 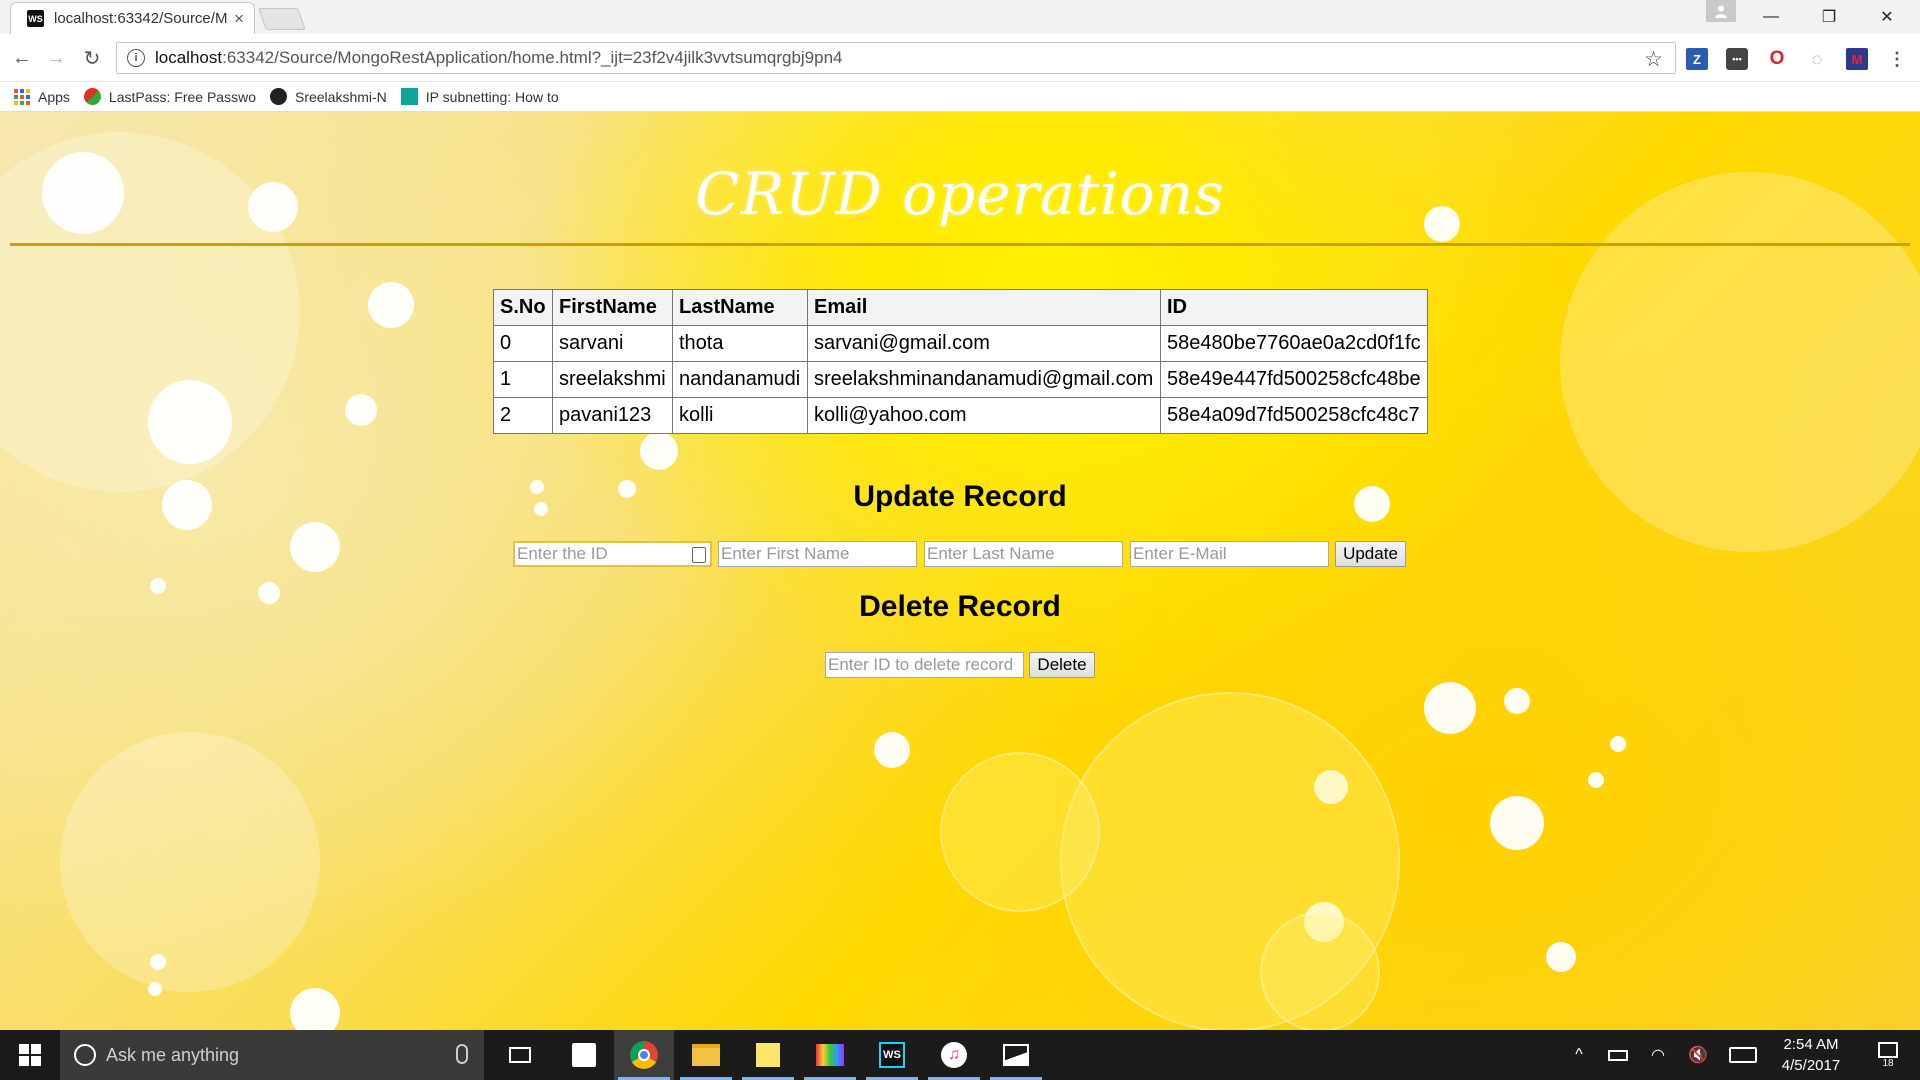 What do you see at coordinates (1817, 59) in the screenshot?
I see `generic-extension-icon: ◌` at bounding box center [1817, 59].